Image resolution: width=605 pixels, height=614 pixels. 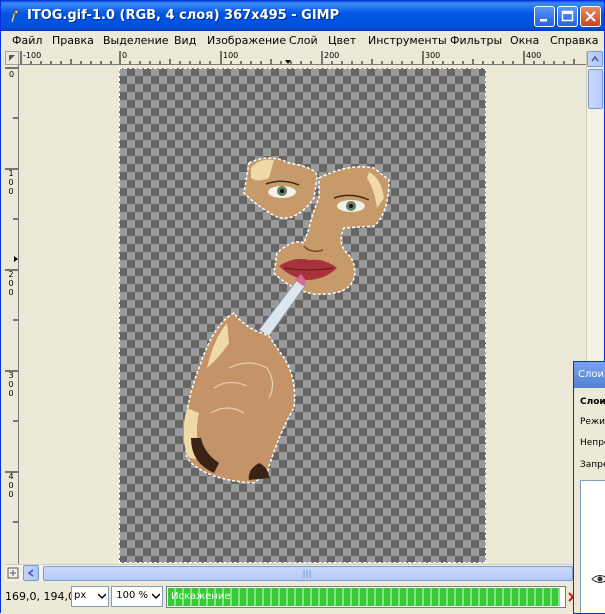 What do you see at coordinates (32, 55) in the screenshot?
I see `hruler-label: -100` at bounding box center [32, 55].